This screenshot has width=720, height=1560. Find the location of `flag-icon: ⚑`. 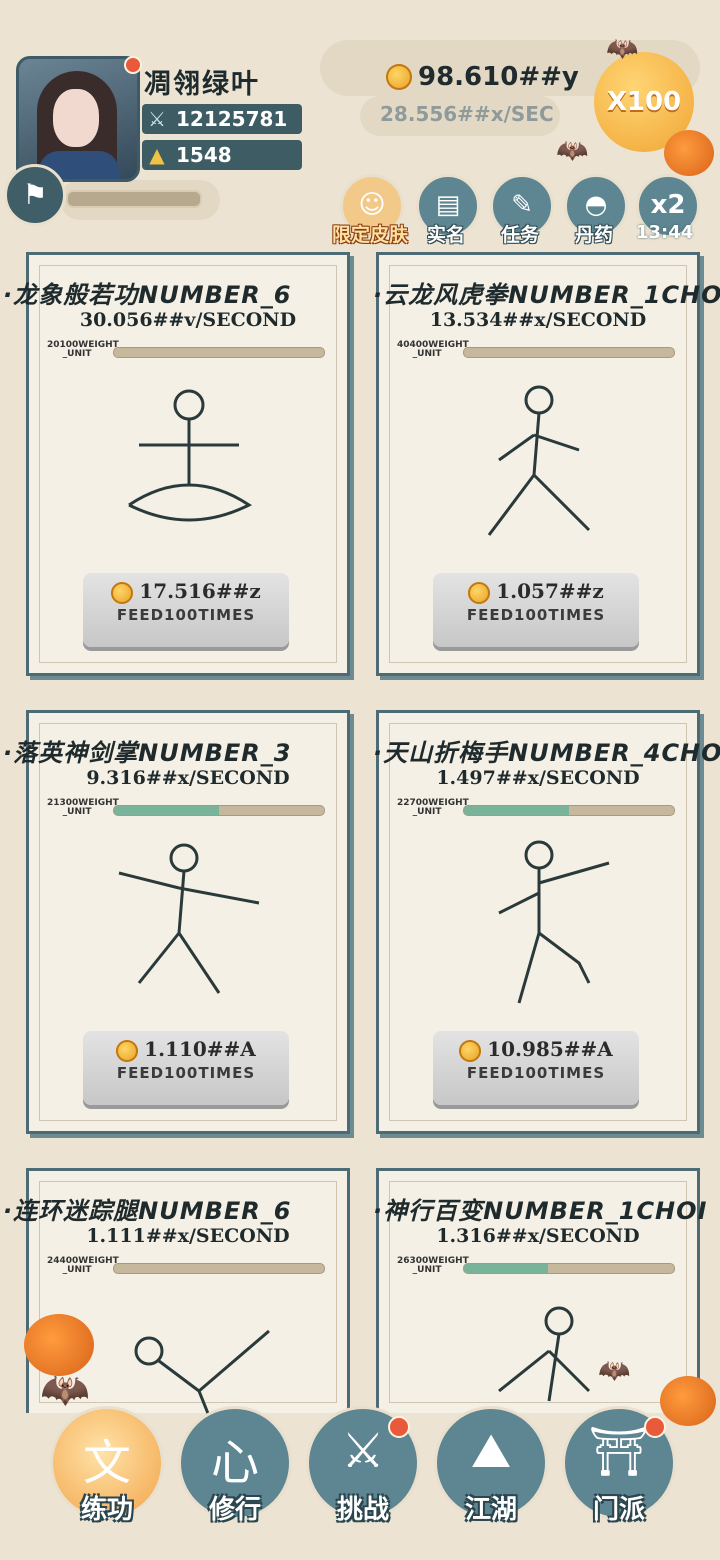

flag-icon: ⚑ is located at coordinates (35, 195).